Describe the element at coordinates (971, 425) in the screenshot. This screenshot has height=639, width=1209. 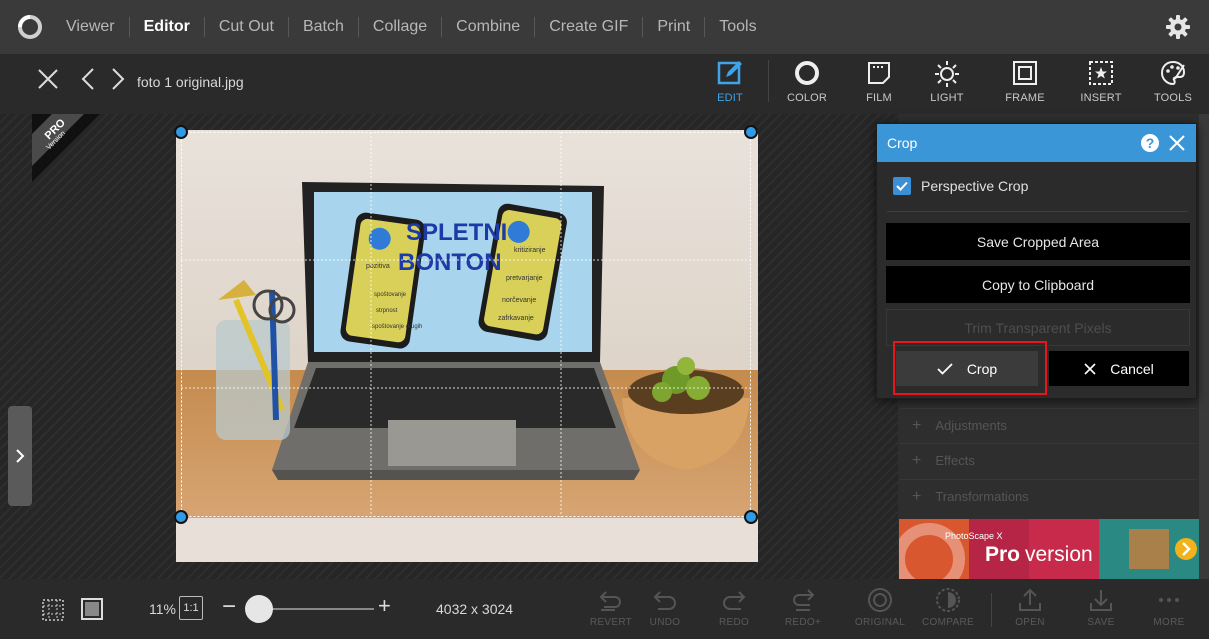
I see `adjustments-label: Adjustments` at that location.